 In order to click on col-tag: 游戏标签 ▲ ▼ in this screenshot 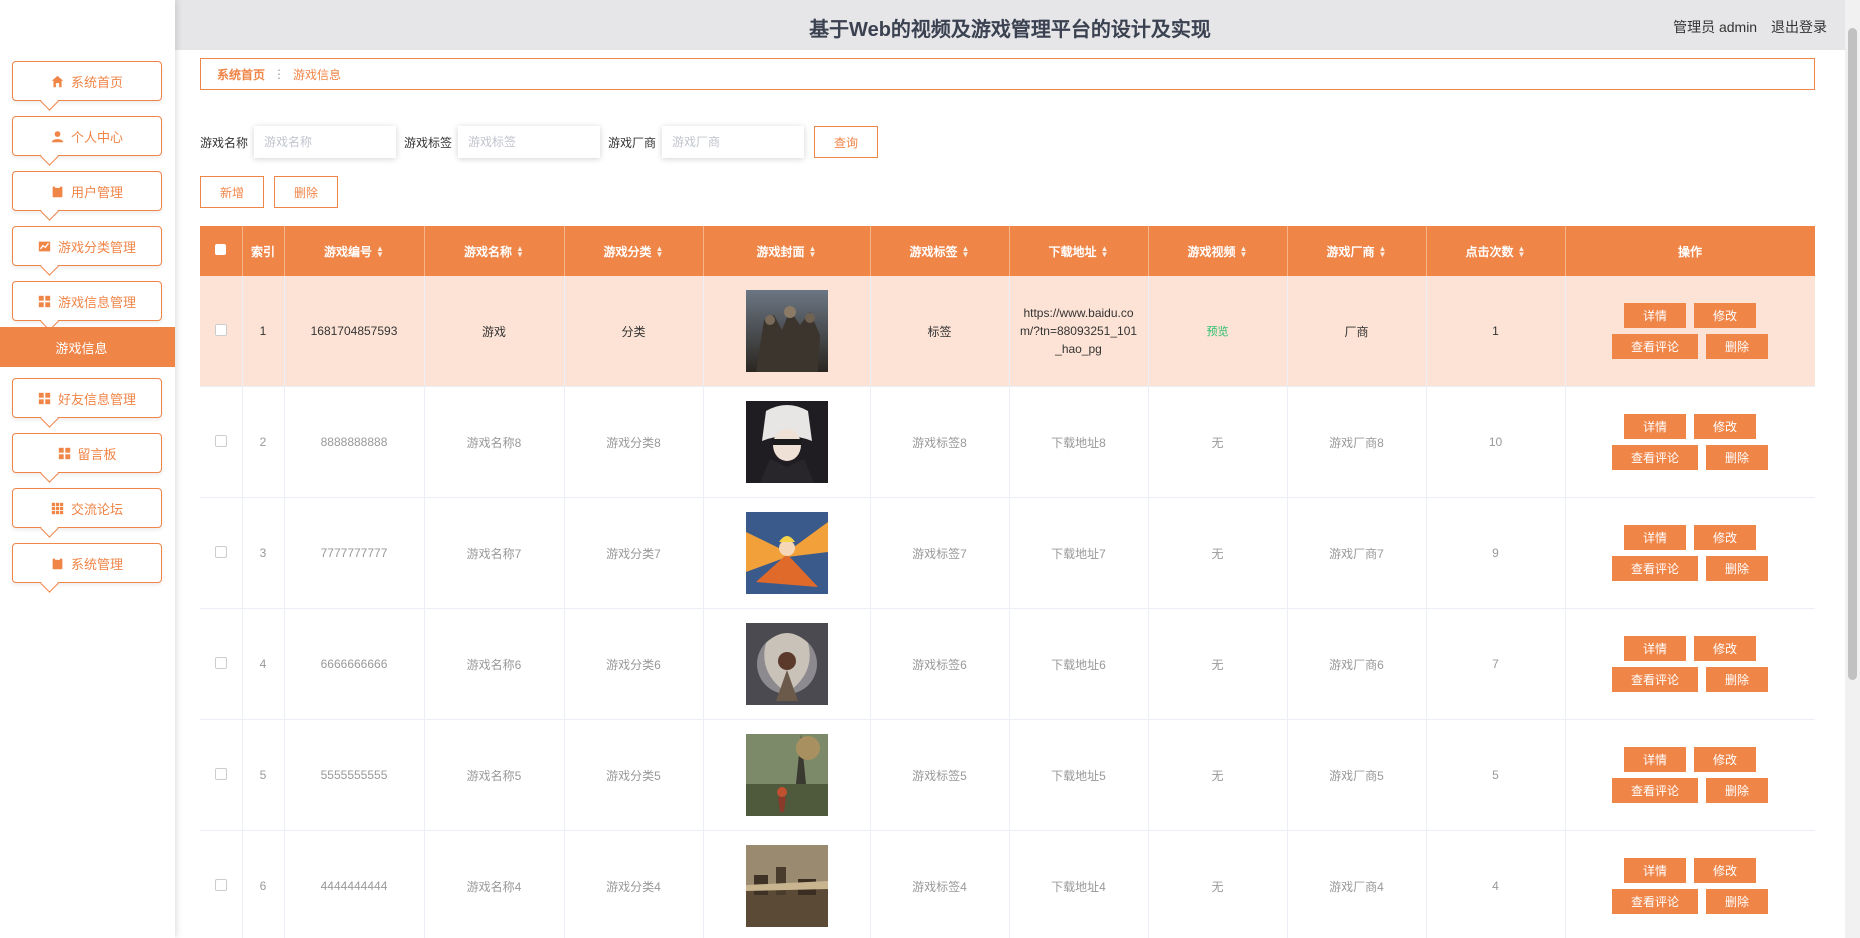, I will do `click(940, 251)`.